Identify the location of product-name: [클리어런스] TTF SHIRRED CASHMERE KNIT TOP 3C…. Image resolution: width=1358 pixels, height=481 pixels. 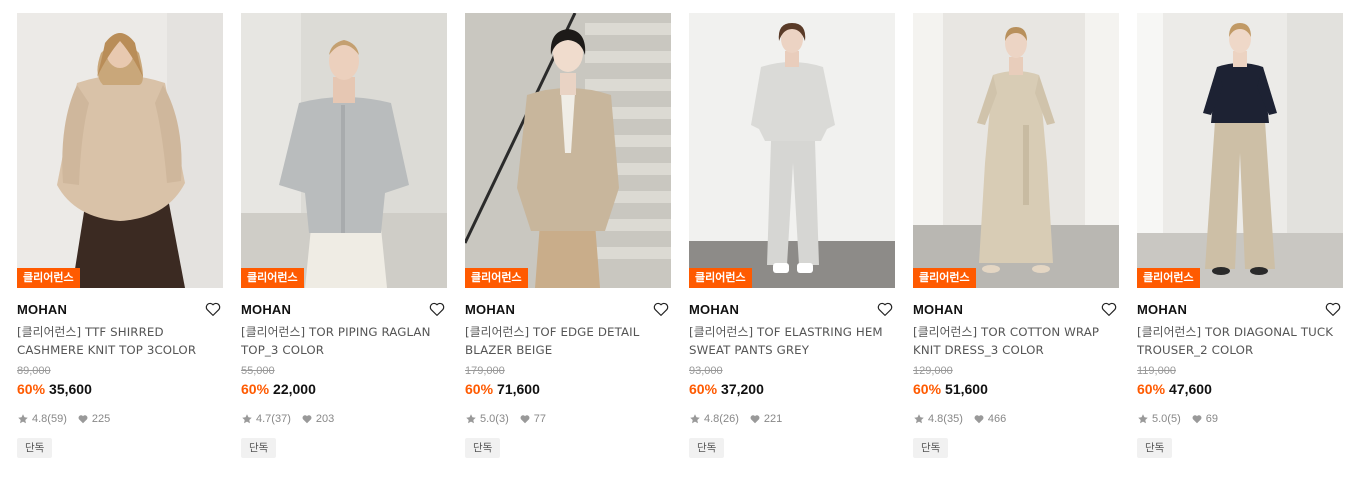
(120, 341).